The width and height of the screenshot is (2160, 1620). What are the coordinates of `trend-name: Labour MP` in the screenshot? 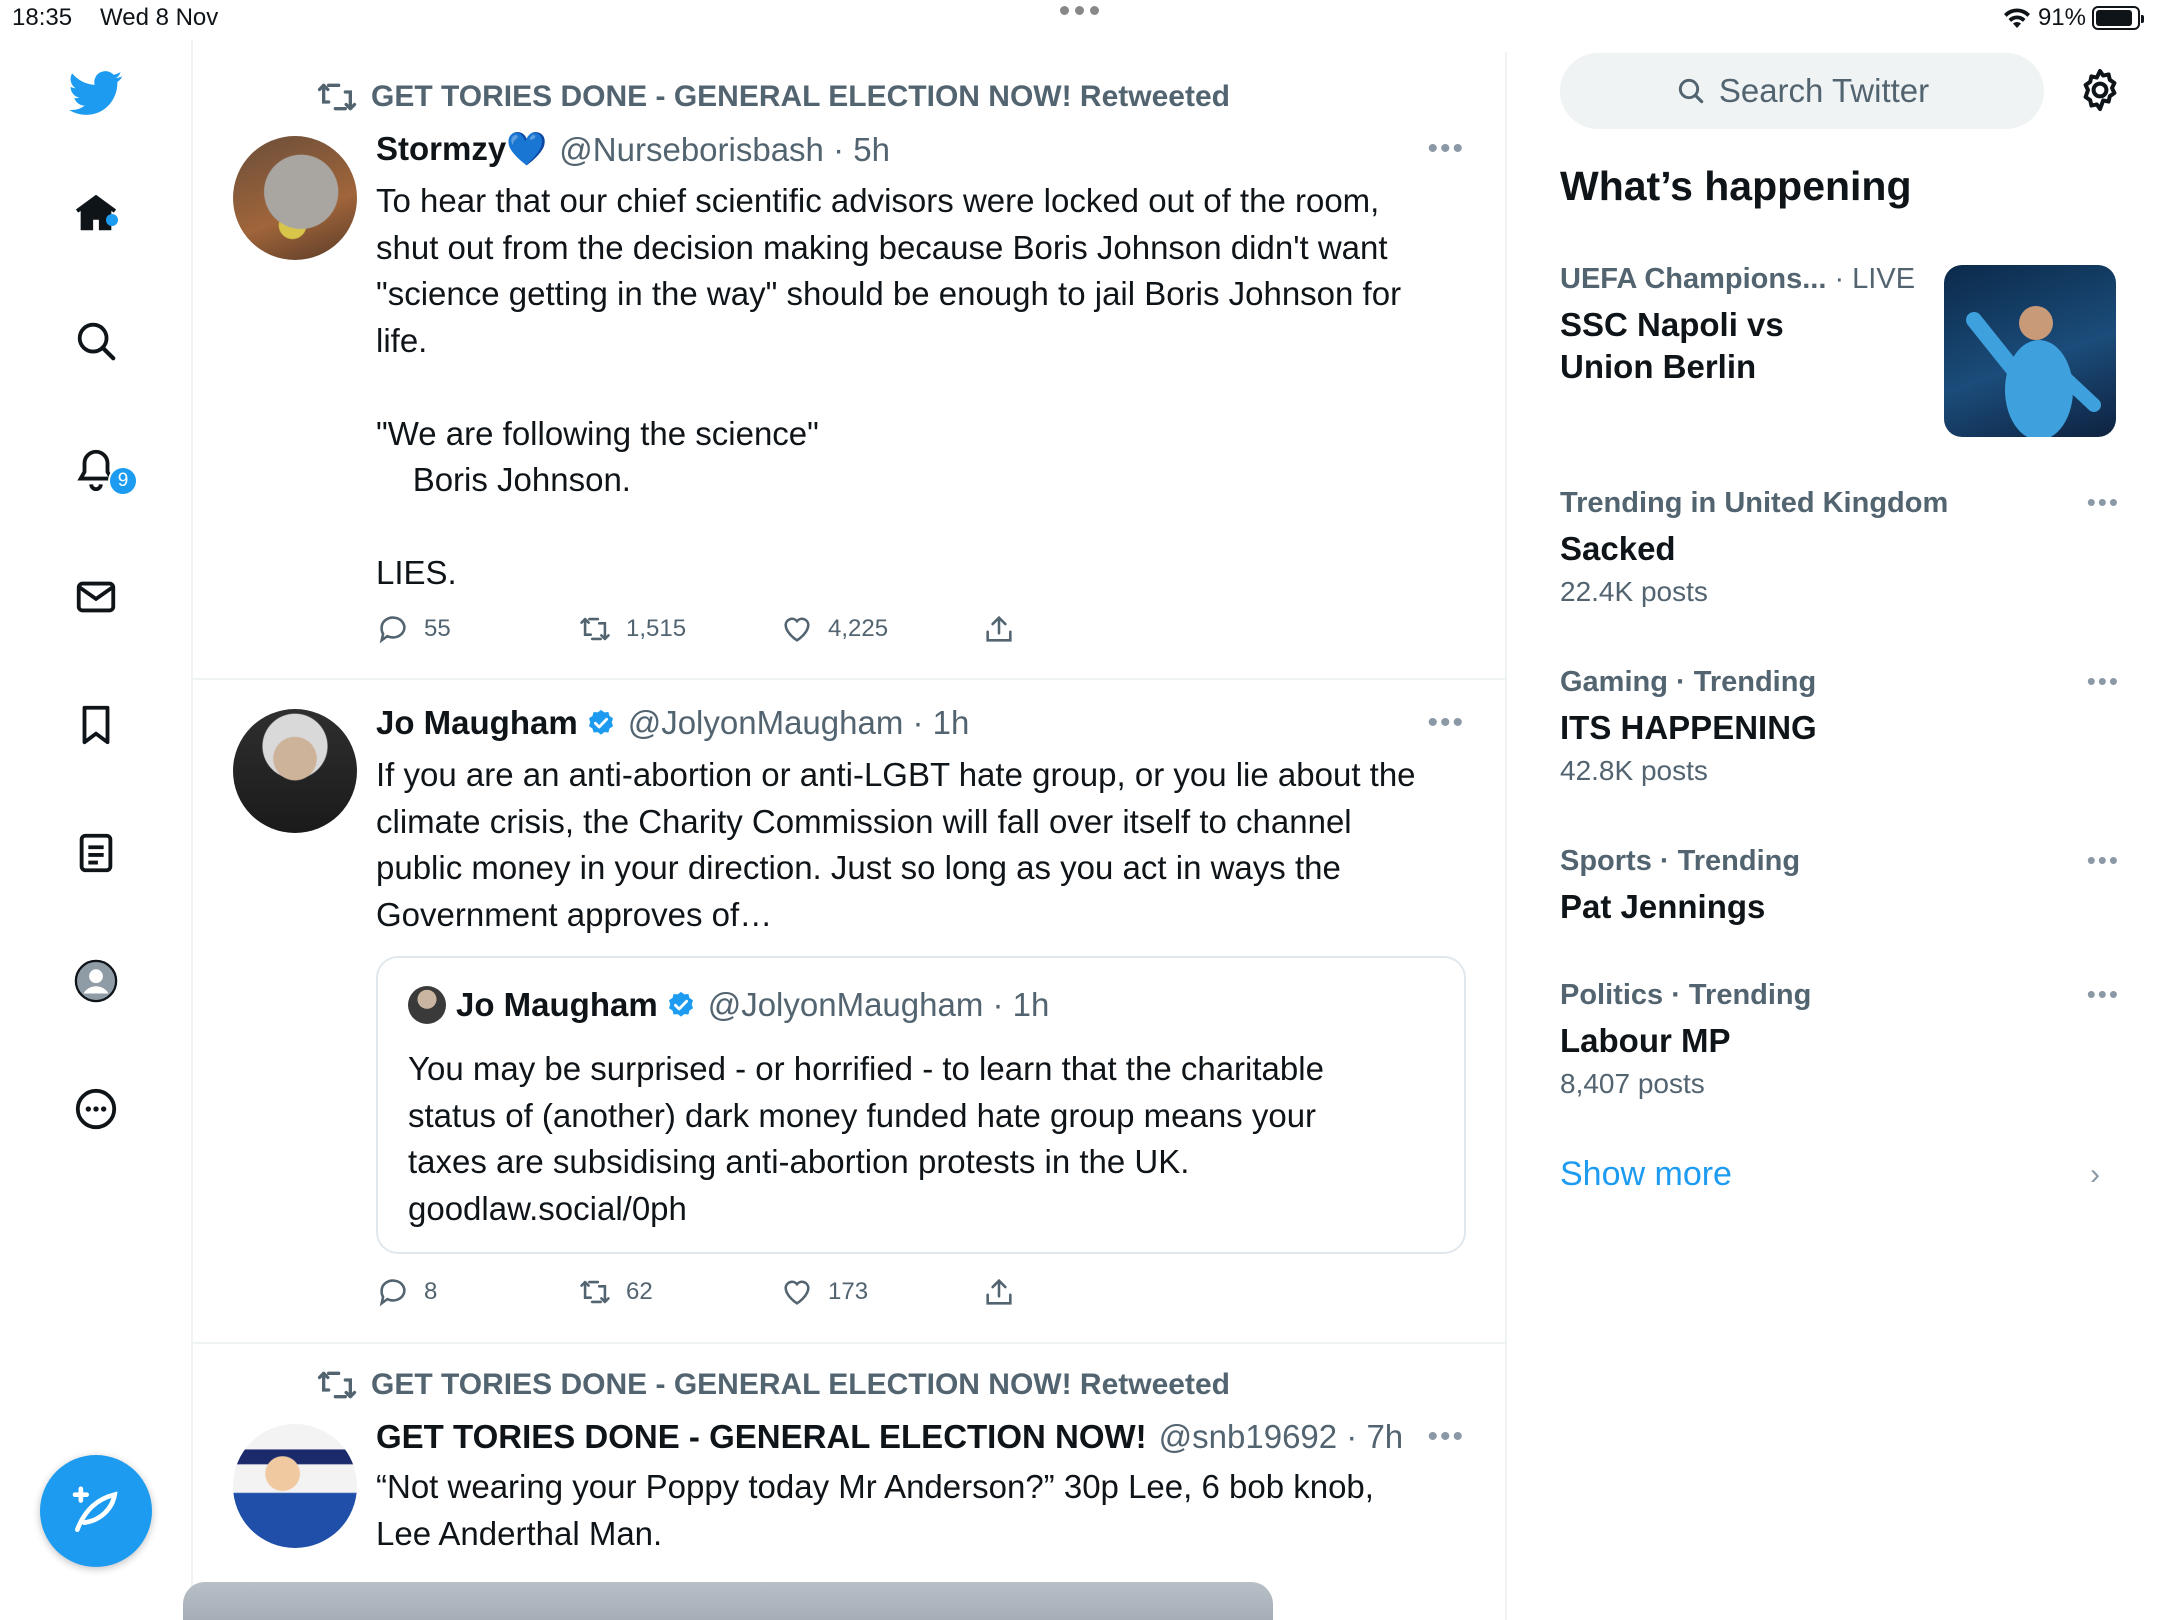 It's located at (1645, 1040).